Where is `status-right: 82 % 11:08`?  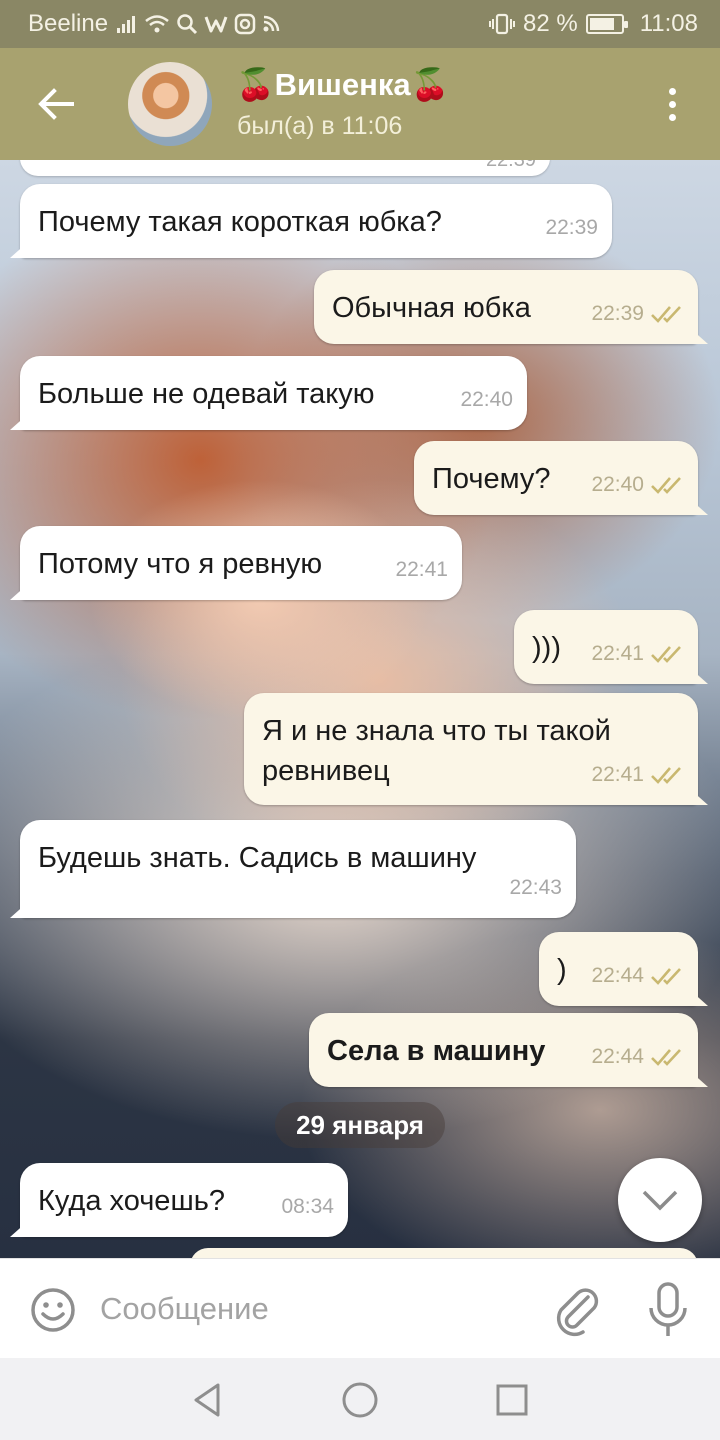
status-right: 82 % 11:08 is located at coordinates (593, 24).